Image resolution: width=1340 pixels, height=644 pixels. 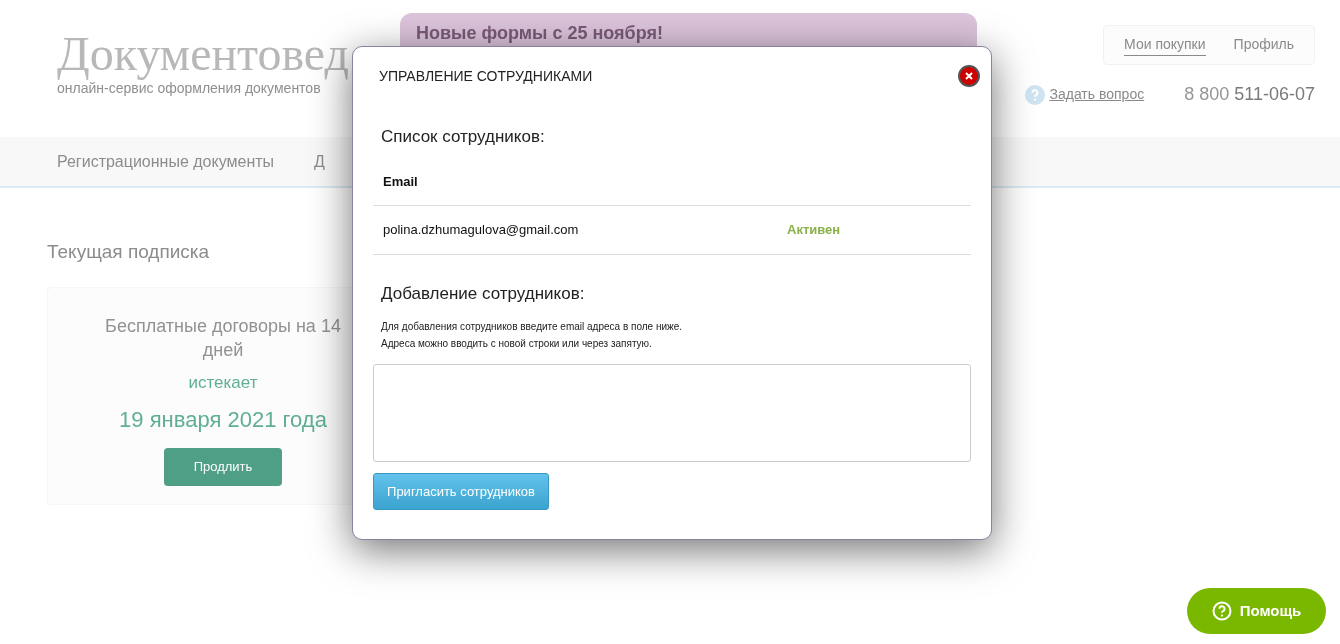 What do you see at coordinates (461, 491) in the screenshot?
I see `invite-button: Пригласить сотрудников` at bounding box center [461, 491].